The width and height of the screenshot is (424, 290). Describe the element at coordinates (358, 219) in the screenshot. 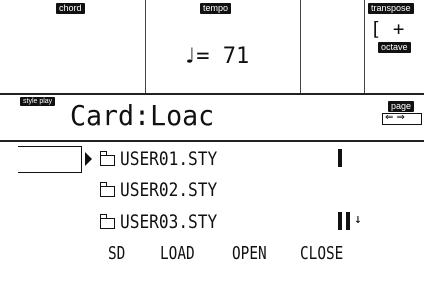

I see `scroll-down-icon: ↓` at that location.